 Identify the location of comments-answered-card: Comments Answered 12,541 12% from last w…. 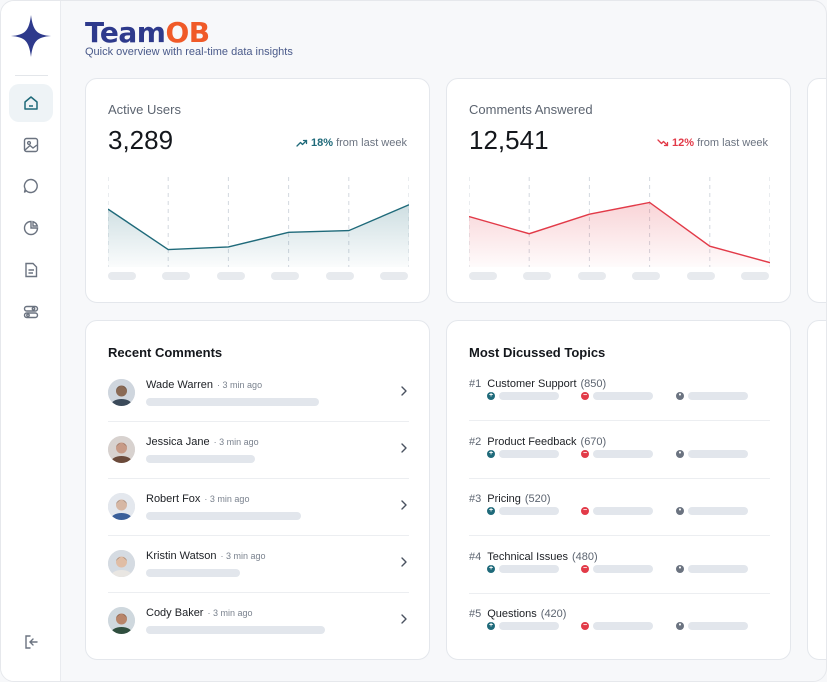
(618, 190).